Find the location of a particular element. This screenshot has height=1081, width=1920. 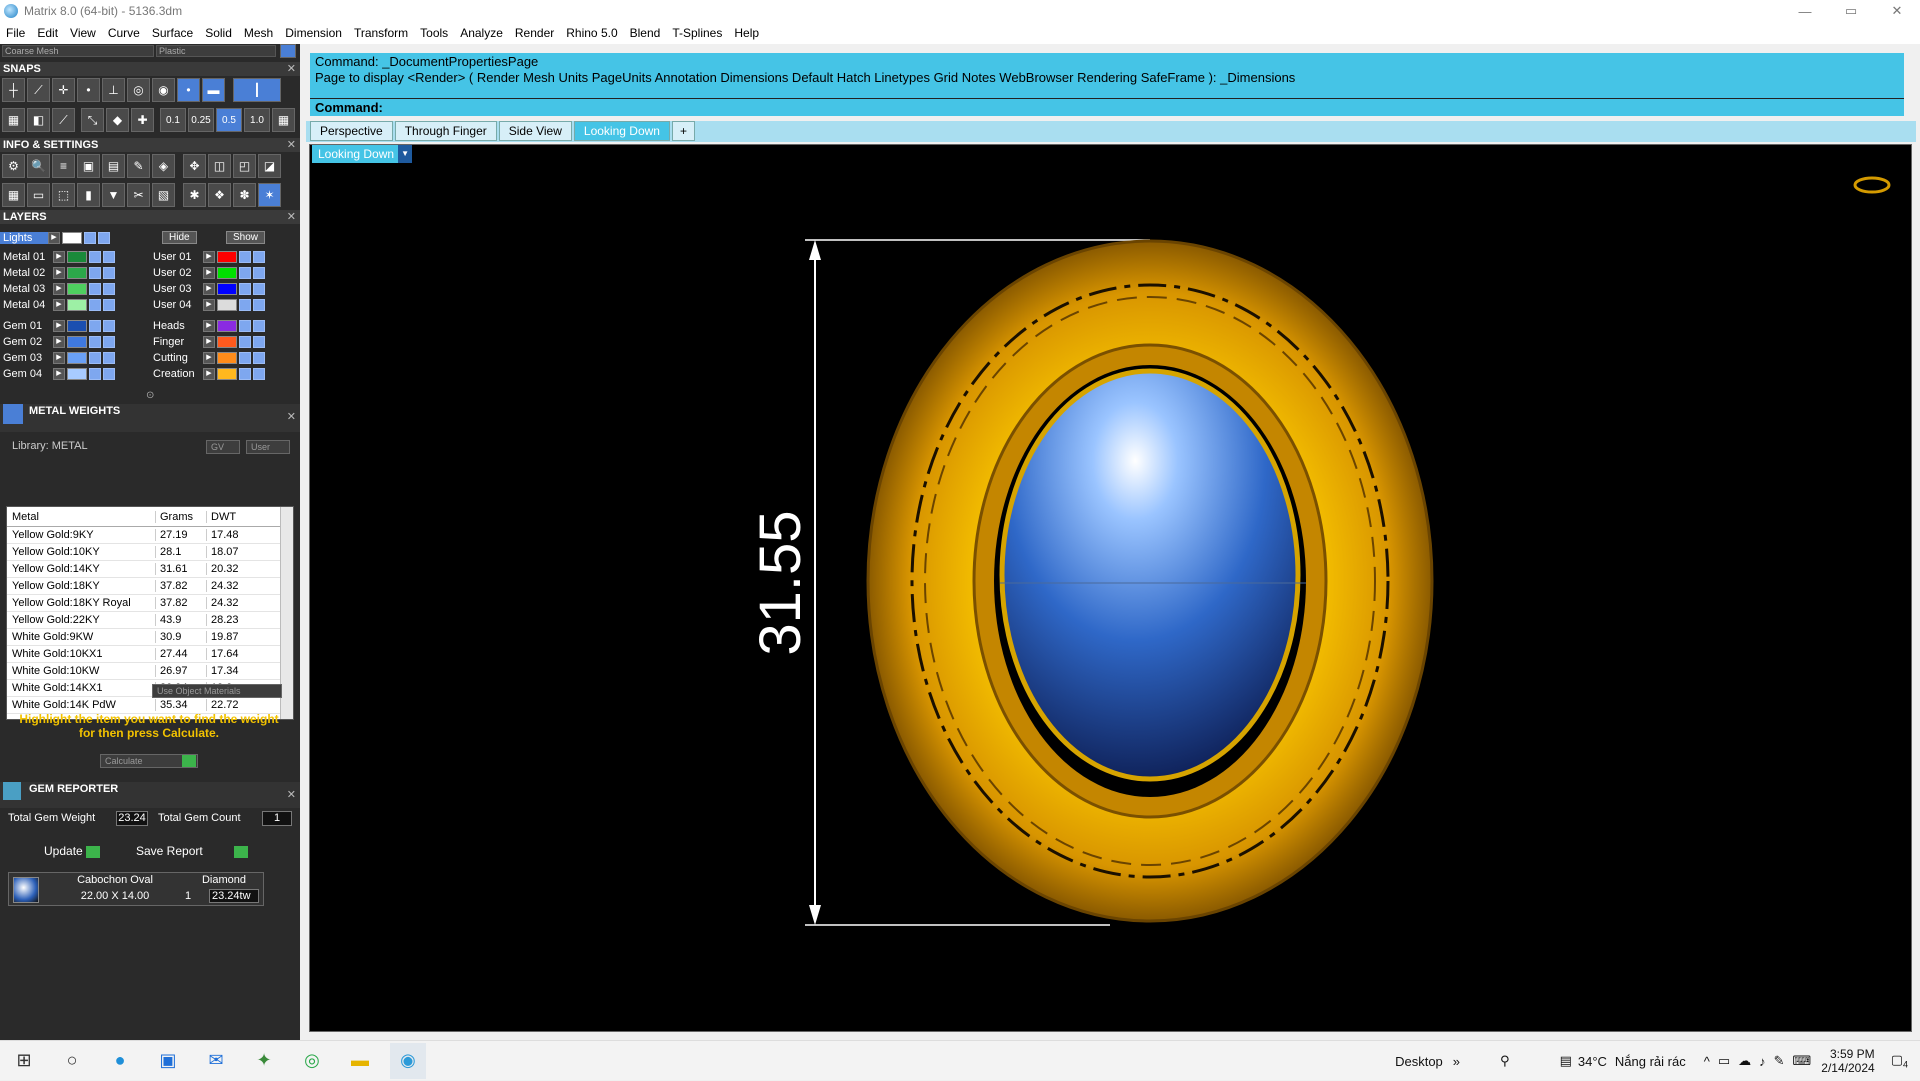

layer-row: User 04 ▶ is located at coordinates (208, 304).